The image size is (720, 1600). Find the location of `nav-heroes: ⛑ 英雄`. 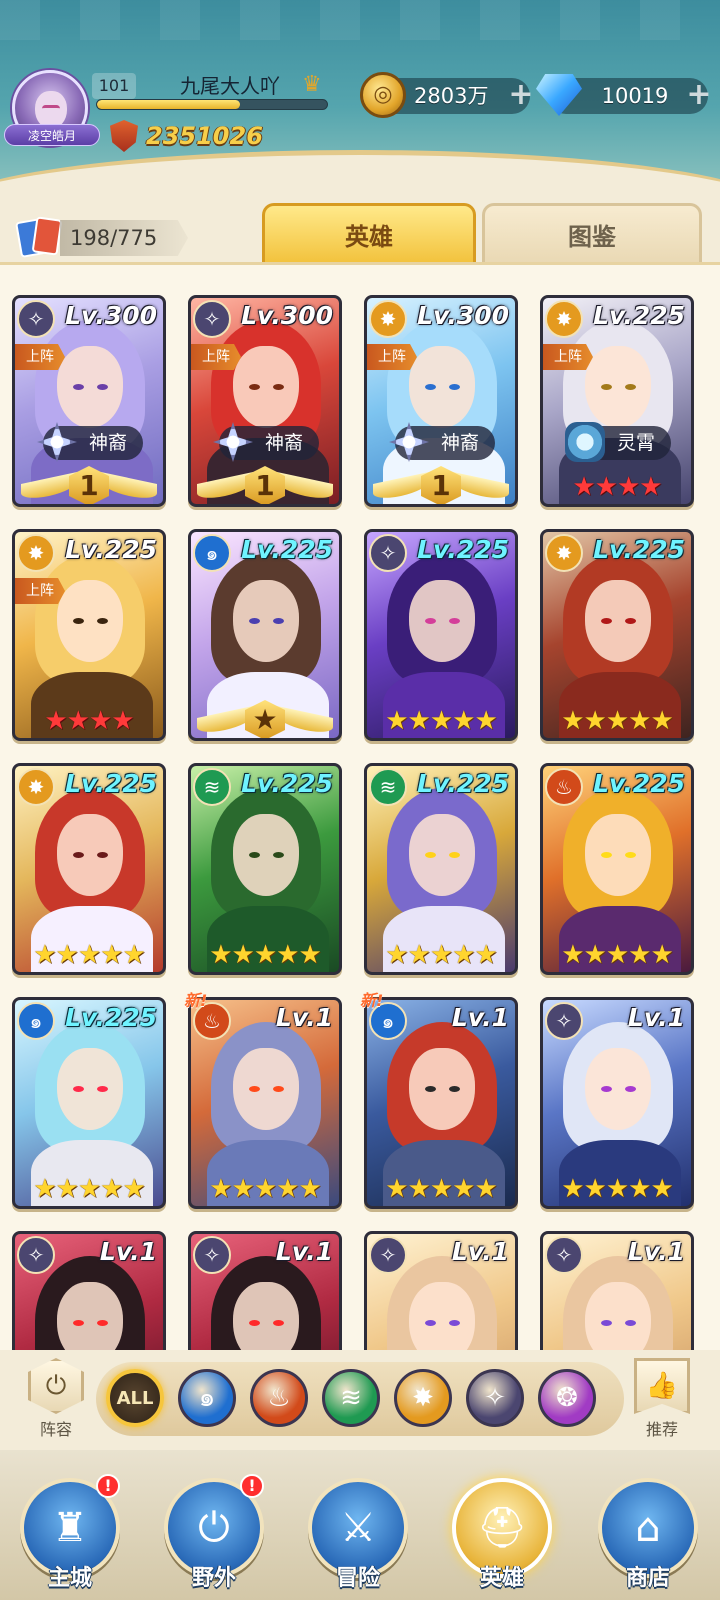

nav-heroes: ⛑ 英雄 is located at coordinates (502, 1539).